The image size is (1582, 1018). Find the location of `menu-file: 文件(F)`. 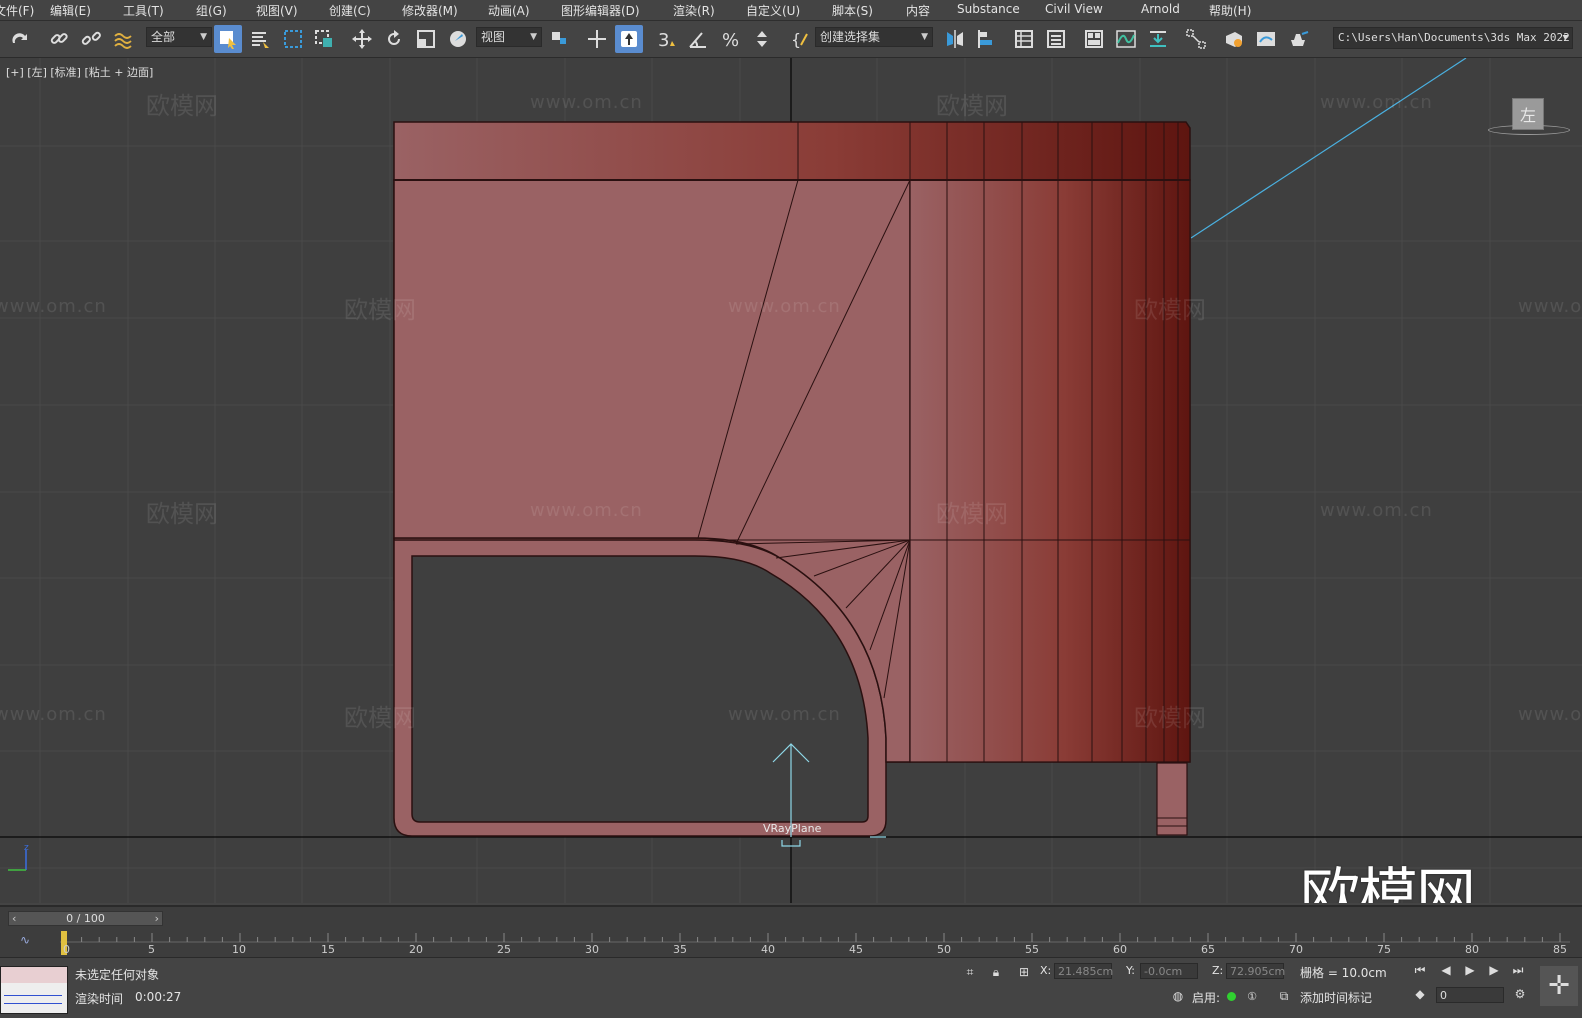

menu-file: 文件(F) is located at coordinates (17, 10).